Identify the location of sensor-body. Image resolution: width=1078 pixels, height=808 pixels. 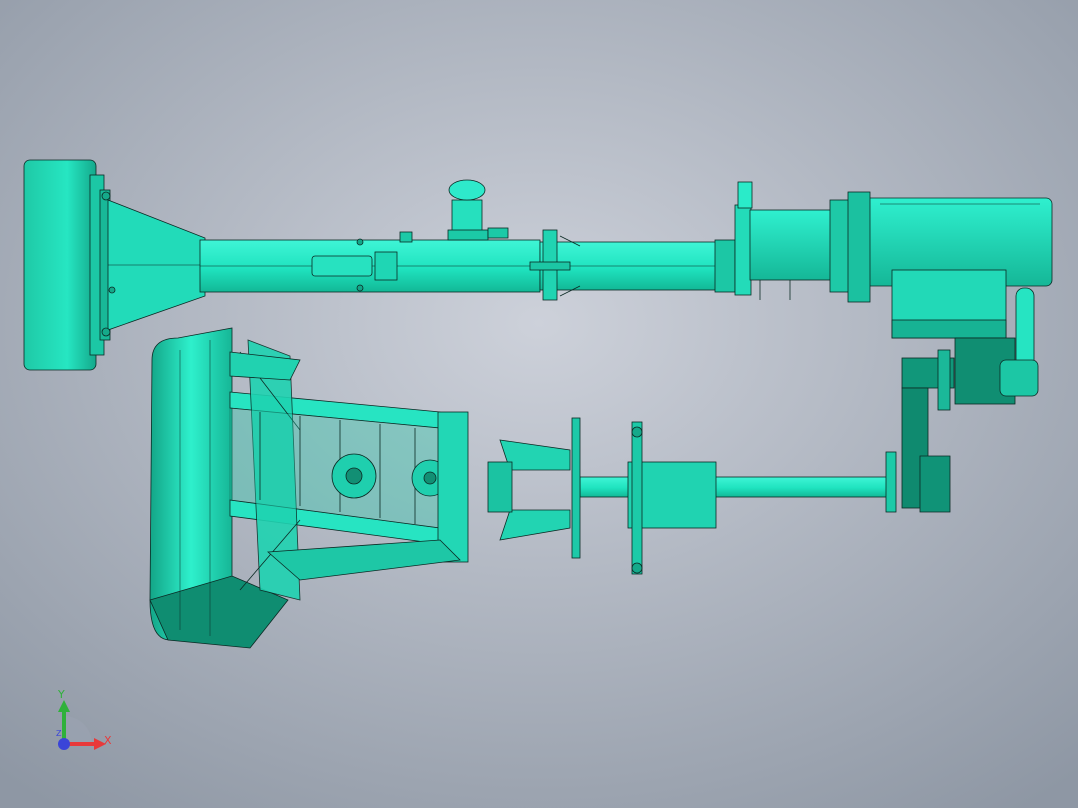
(342, 266).